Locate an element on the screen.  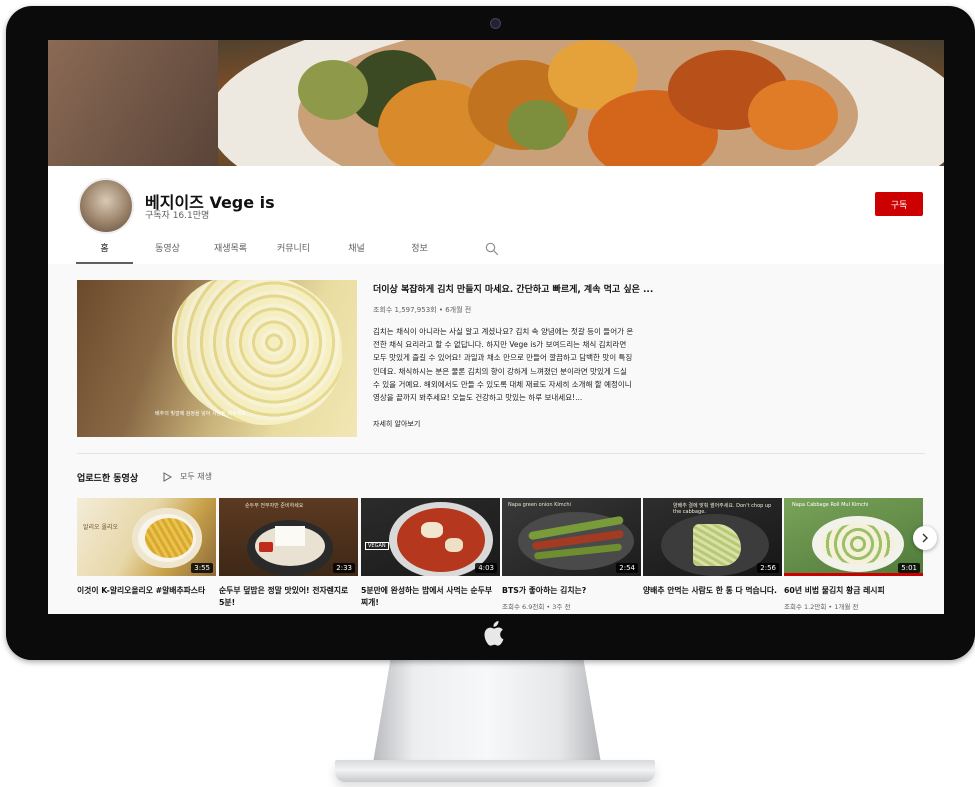
webcam-icon is located at coordinates (495, 23).